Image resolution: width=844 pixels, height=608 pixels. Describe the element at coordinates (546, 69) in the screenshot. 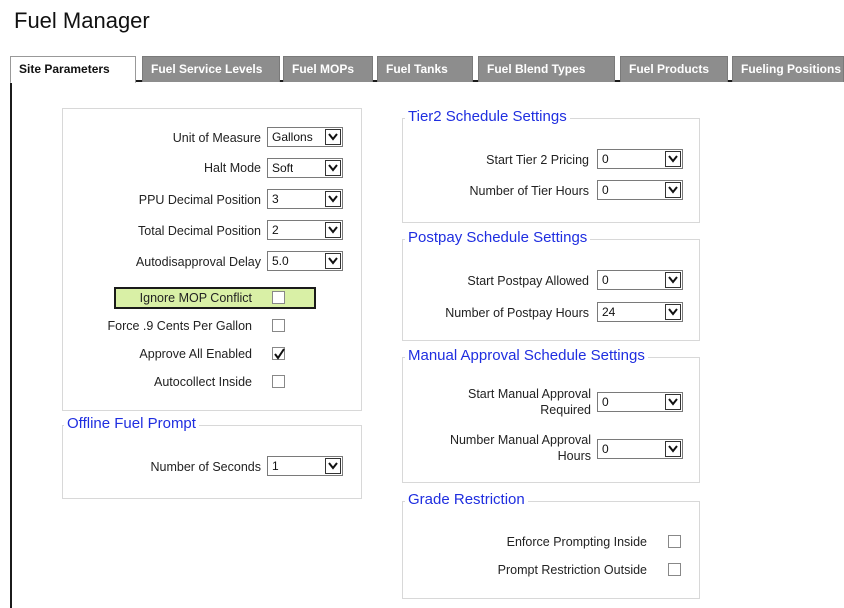

I see `tab-fuel-blend-types: Fuel Blend Types` at that location.